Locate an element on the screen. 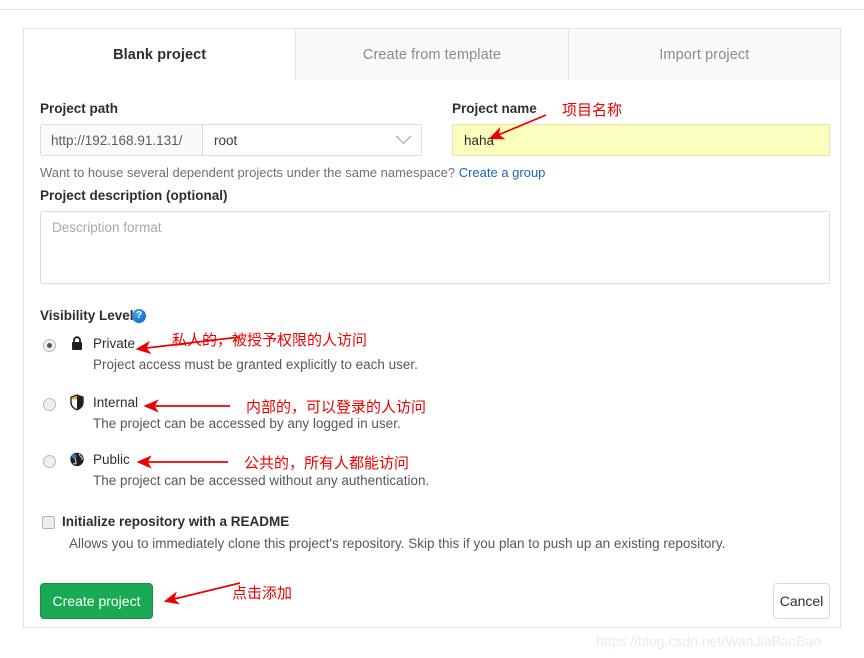 The height and width of the screenshot is (658, 864). top-divider is located at coordinates (432, 9).